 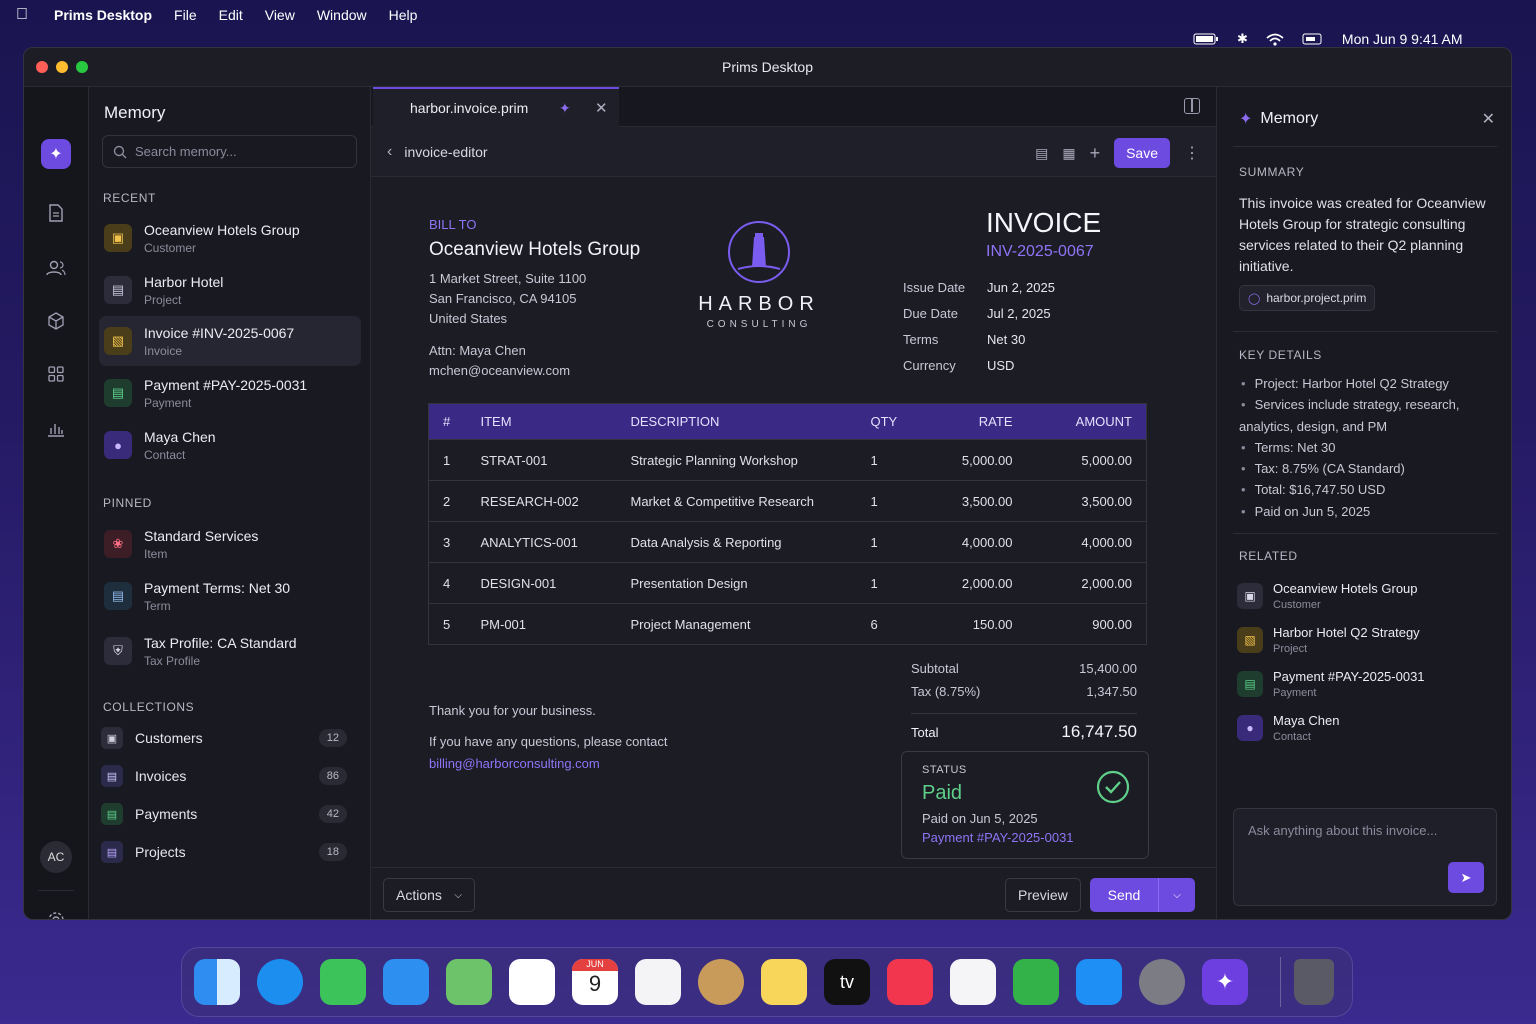 What do you see at coordinates (1206, 39) in the screenshot?
I see `battery-icon` at bounding box center [1206, 39].